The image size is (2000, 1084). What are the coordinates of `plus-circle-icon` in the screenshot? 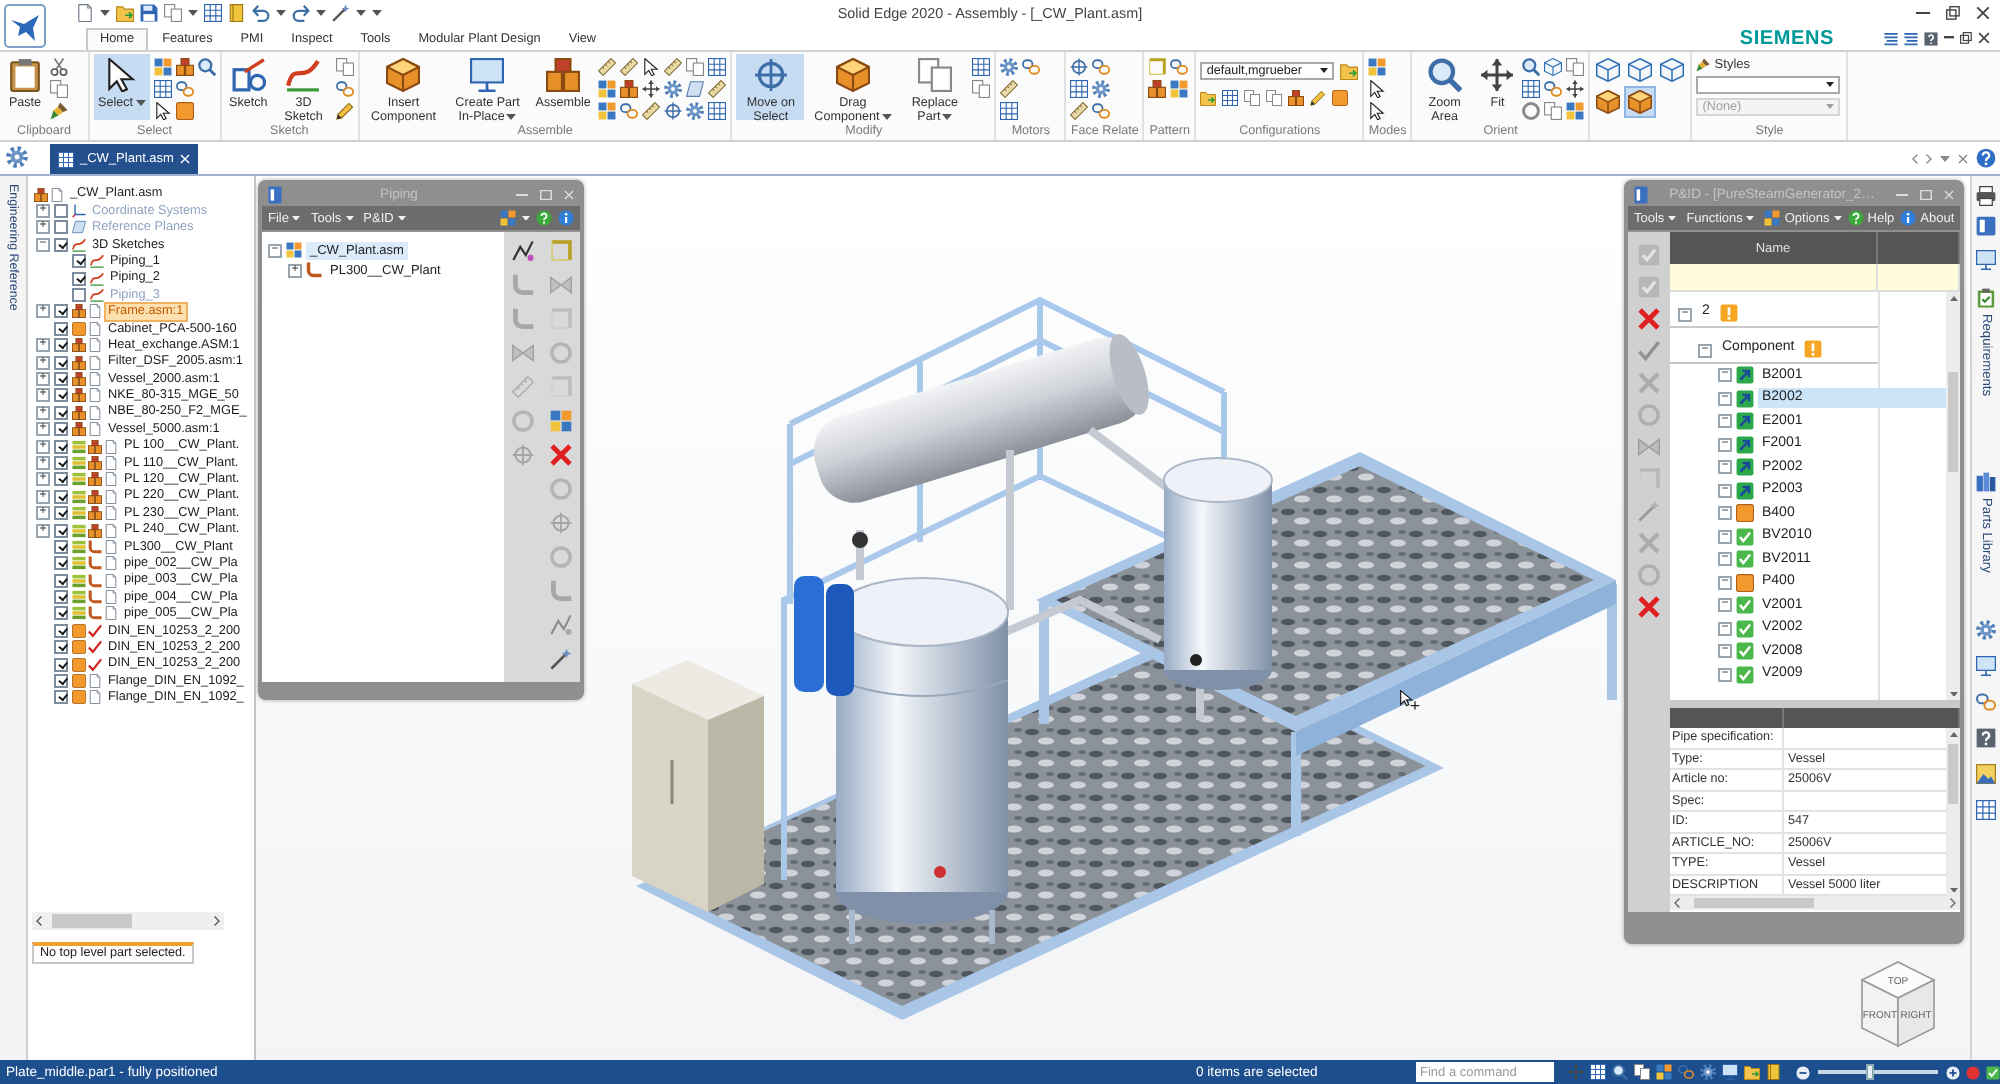 It's located at (1953, 1072).